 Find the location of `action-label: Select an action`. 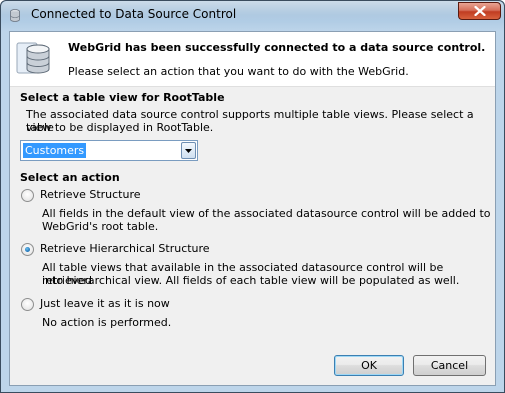

action-label: Select an action is located at coordinates (70, 177).